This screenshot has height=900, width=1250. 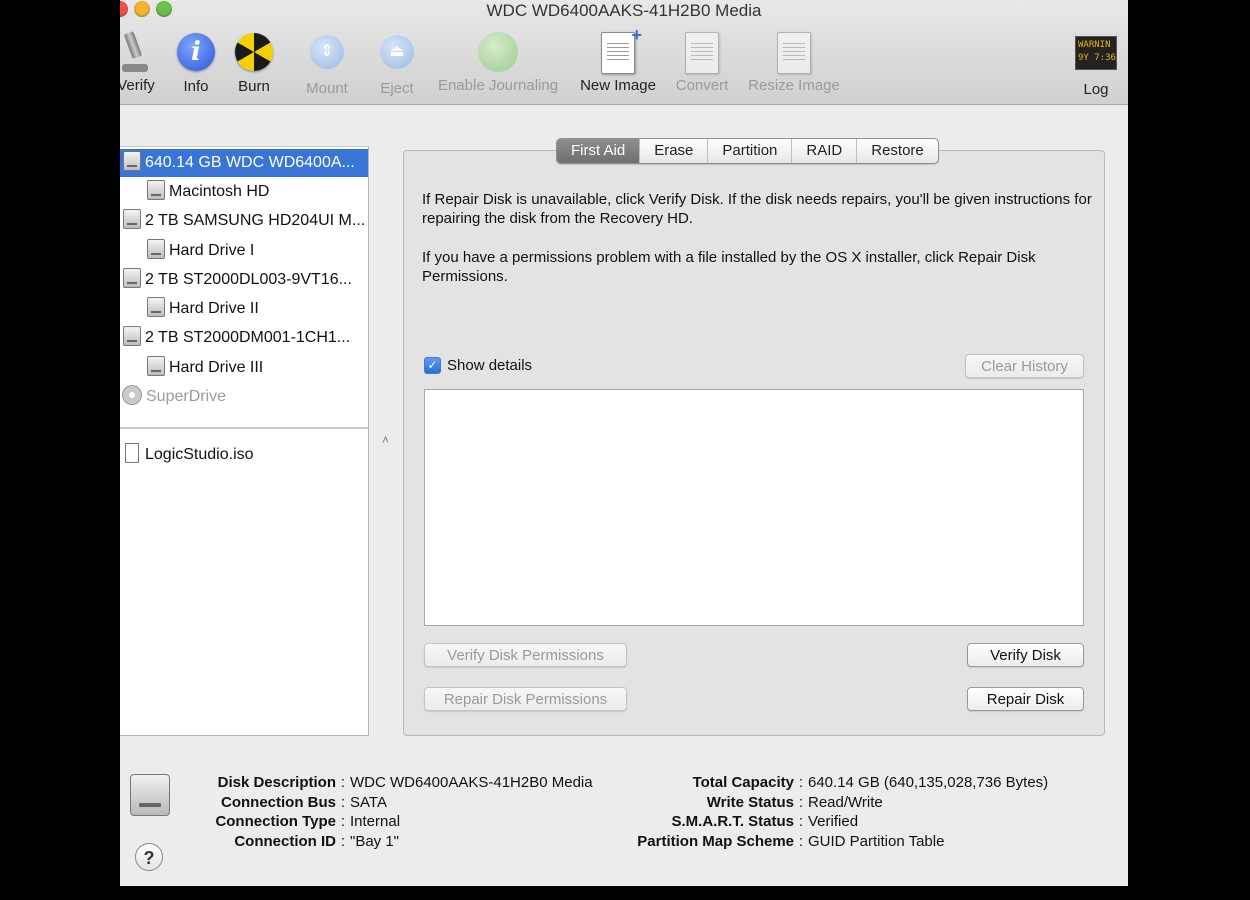 What do you see at coordinates (244, 428) in the screenshot?
I see `sidebar-divider` at bounding box center [244, 428].